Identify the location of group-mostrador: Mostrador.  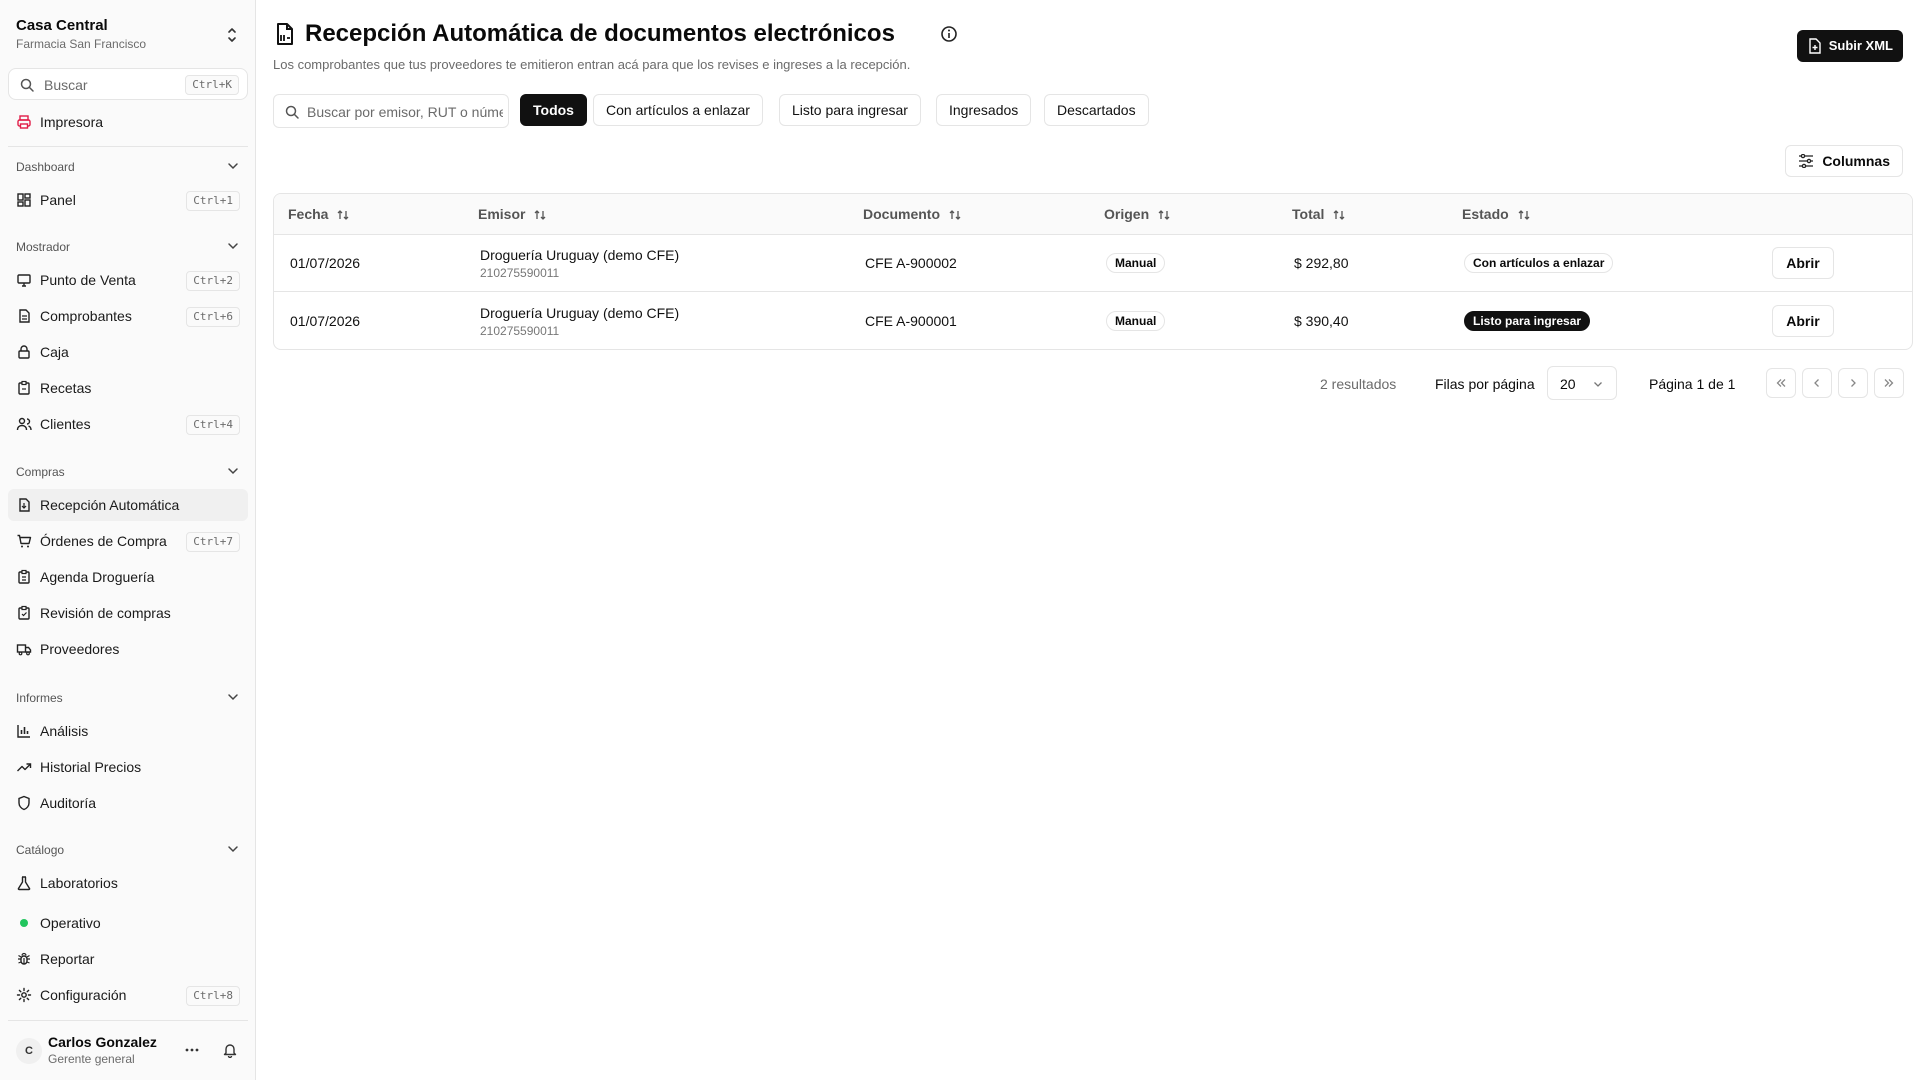
(128, 247).